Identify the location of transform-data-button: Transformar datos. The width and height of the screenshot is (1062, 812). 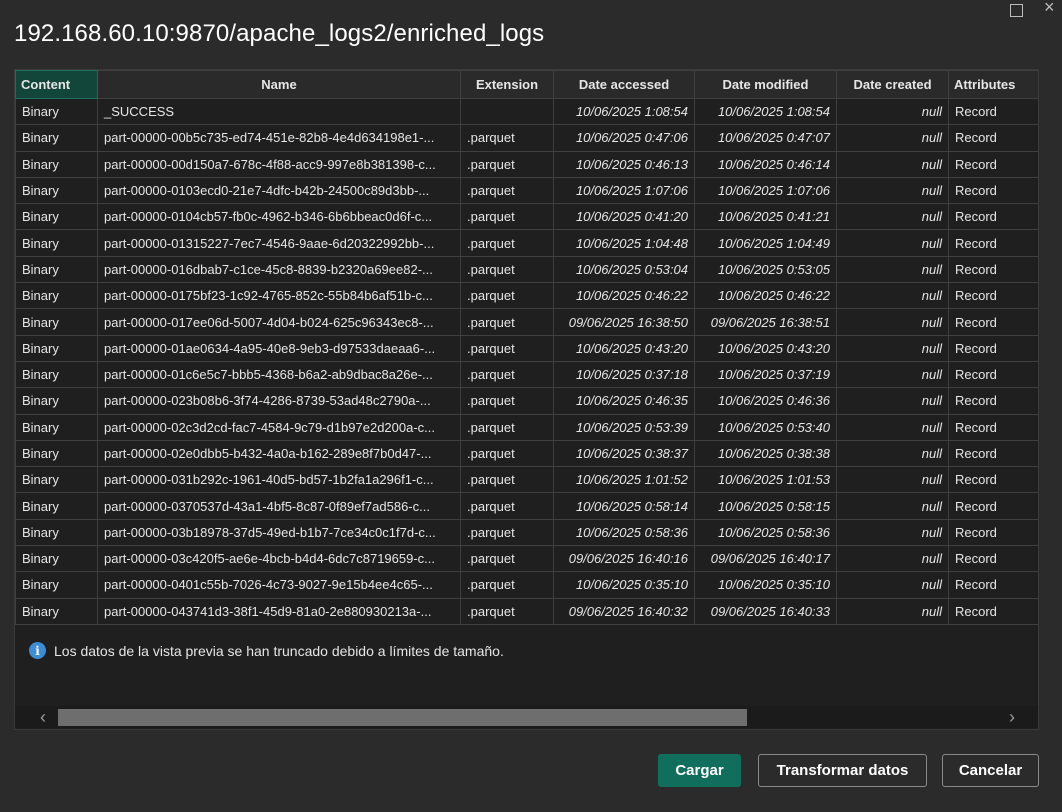
(842, 770).